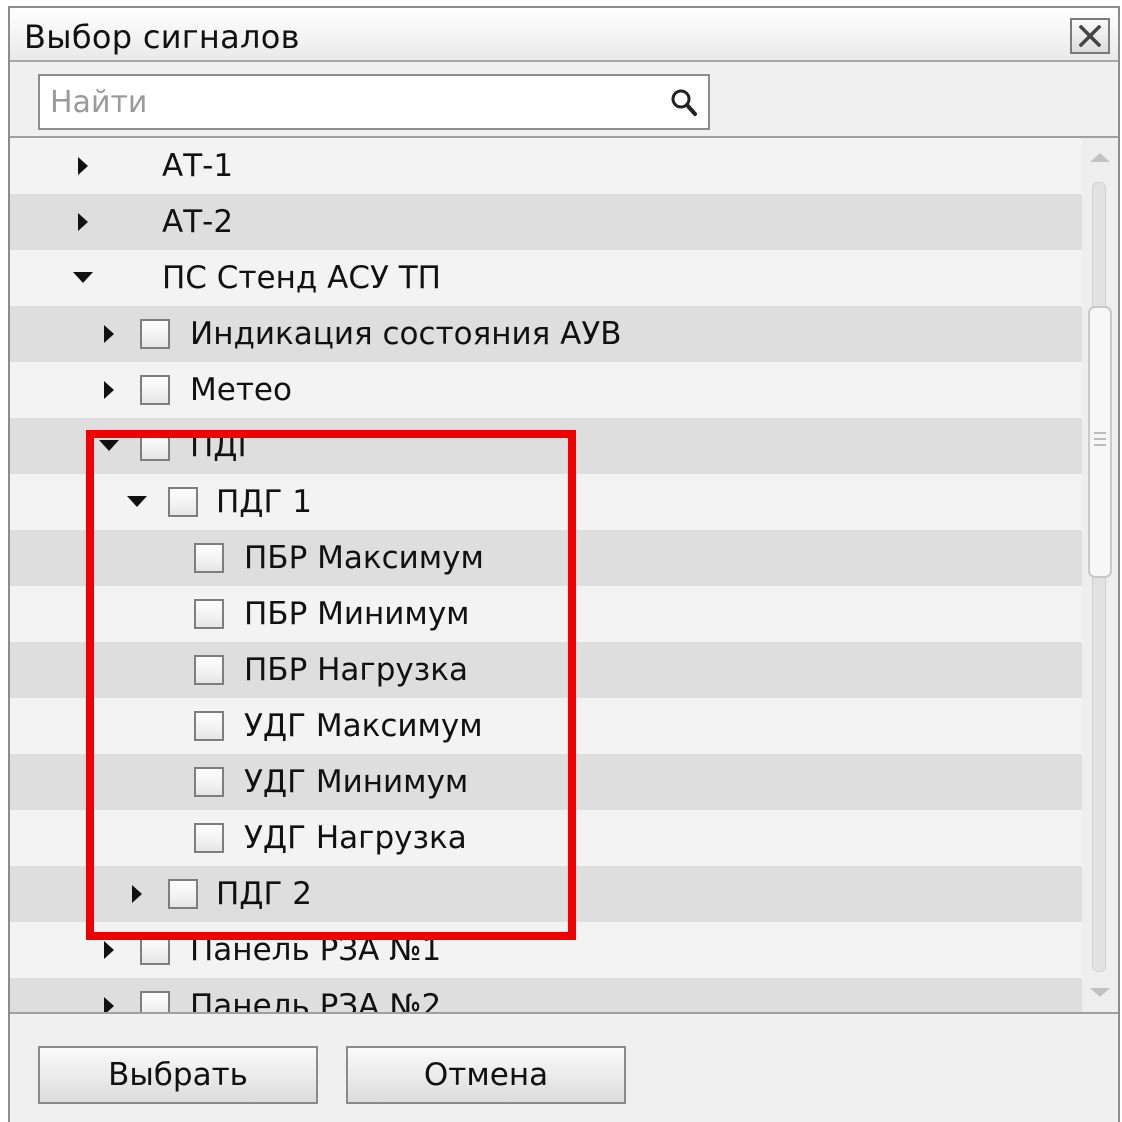 The height and width of the screenshot is (1122, 1122). What do you see at coordinates (264, 894) in the screenshot?
I see `tree-item-label: ПДГ 2` at bounding box center [264, 894].